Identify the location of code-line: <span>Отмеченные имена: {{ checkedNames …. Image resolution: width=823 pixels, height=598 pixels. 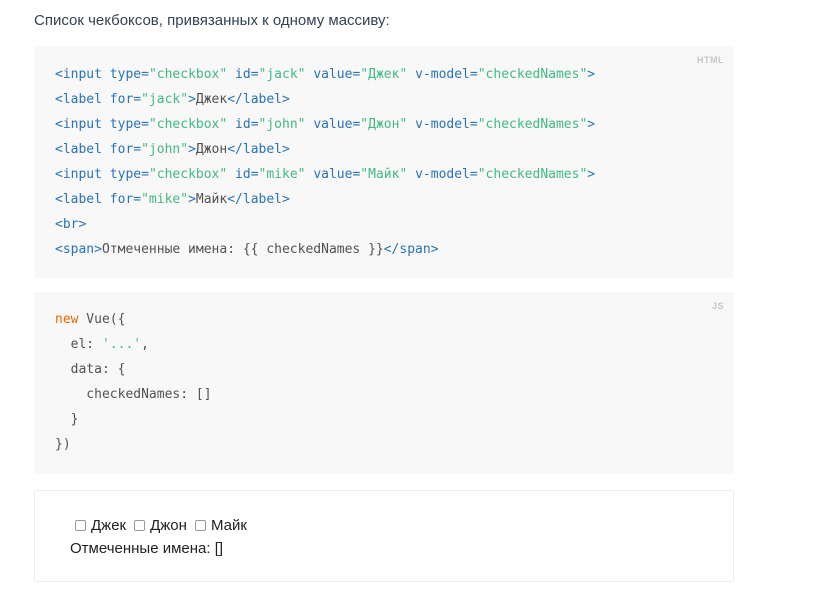
(325, 249).